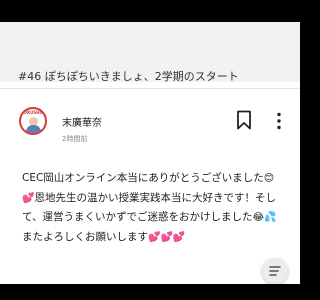 This screenshot has height=300, width=320. I want to click on translate-button, so click(275, 271).